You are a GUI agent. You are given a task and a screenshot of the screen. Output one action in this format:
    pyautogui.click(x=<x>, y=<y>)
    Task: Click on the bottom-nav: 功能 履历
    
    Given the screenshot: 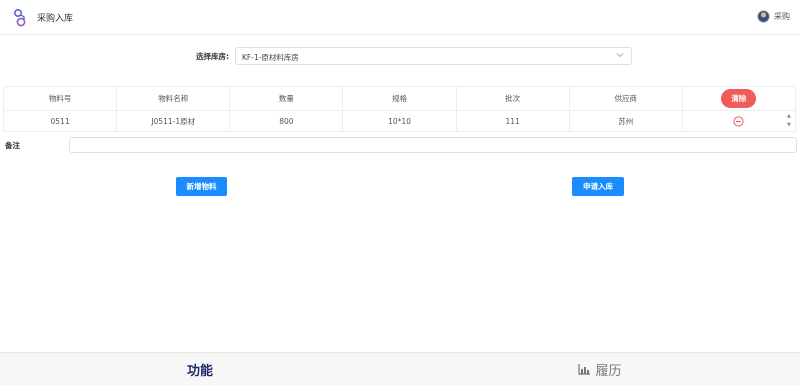 What is the action you would take?
    pyautogui.click(x=400, y=368)
    